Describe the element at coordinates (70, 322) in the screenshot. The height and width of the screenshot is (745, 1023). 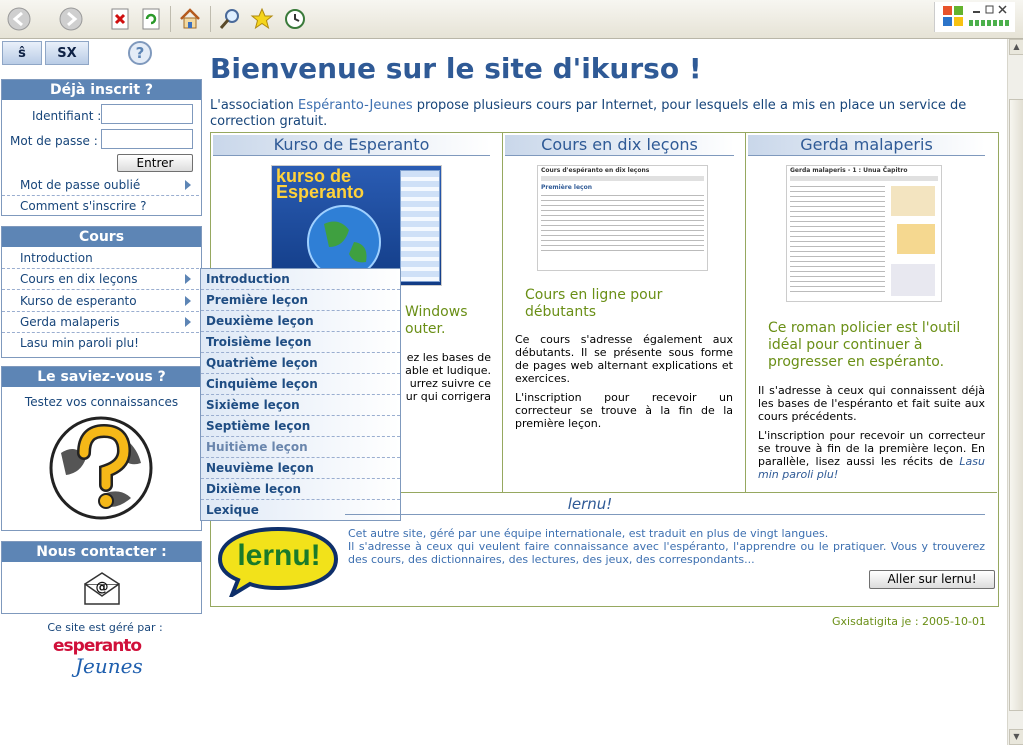
I see `course-item-label: Gerda malaperis` at that location.